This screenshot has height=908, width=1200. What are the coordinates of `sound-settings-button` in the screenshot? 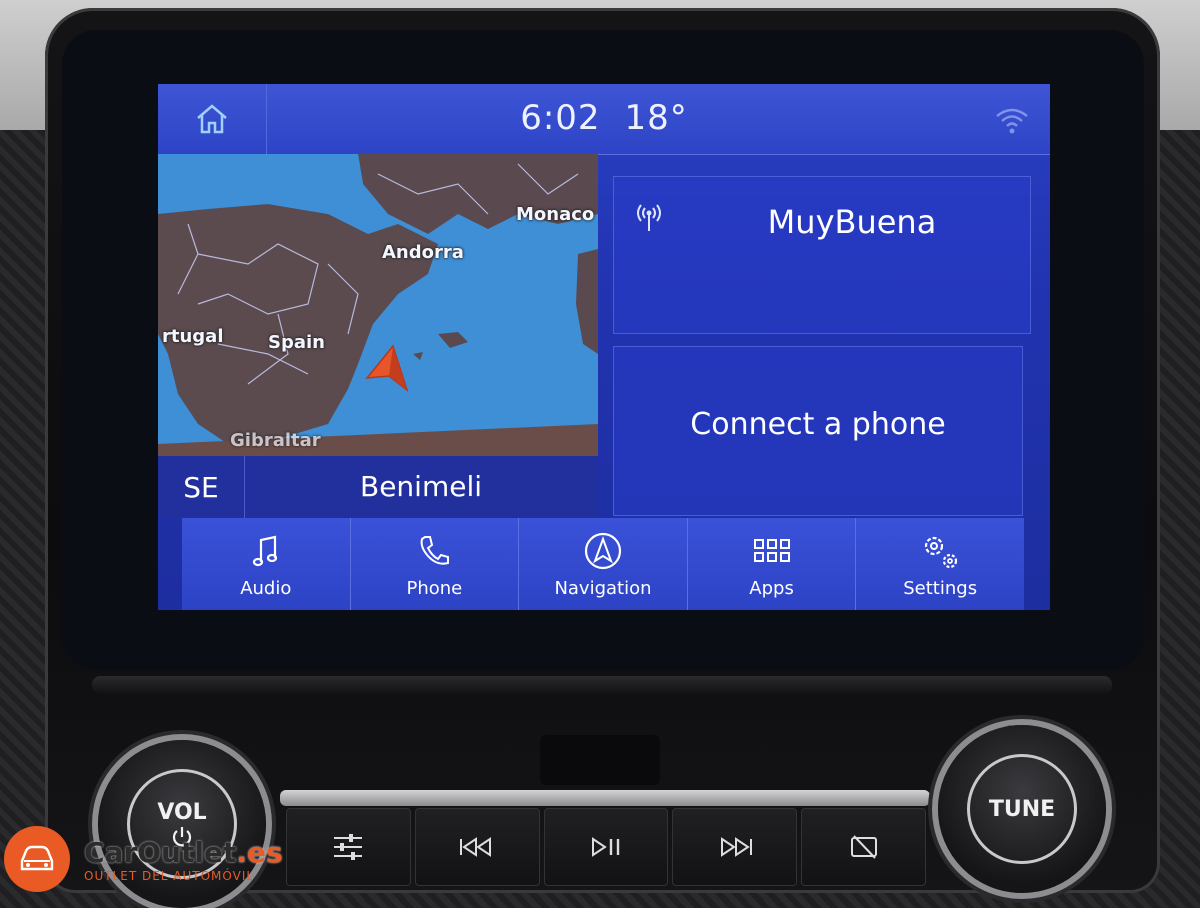 It's located at (348, 847).